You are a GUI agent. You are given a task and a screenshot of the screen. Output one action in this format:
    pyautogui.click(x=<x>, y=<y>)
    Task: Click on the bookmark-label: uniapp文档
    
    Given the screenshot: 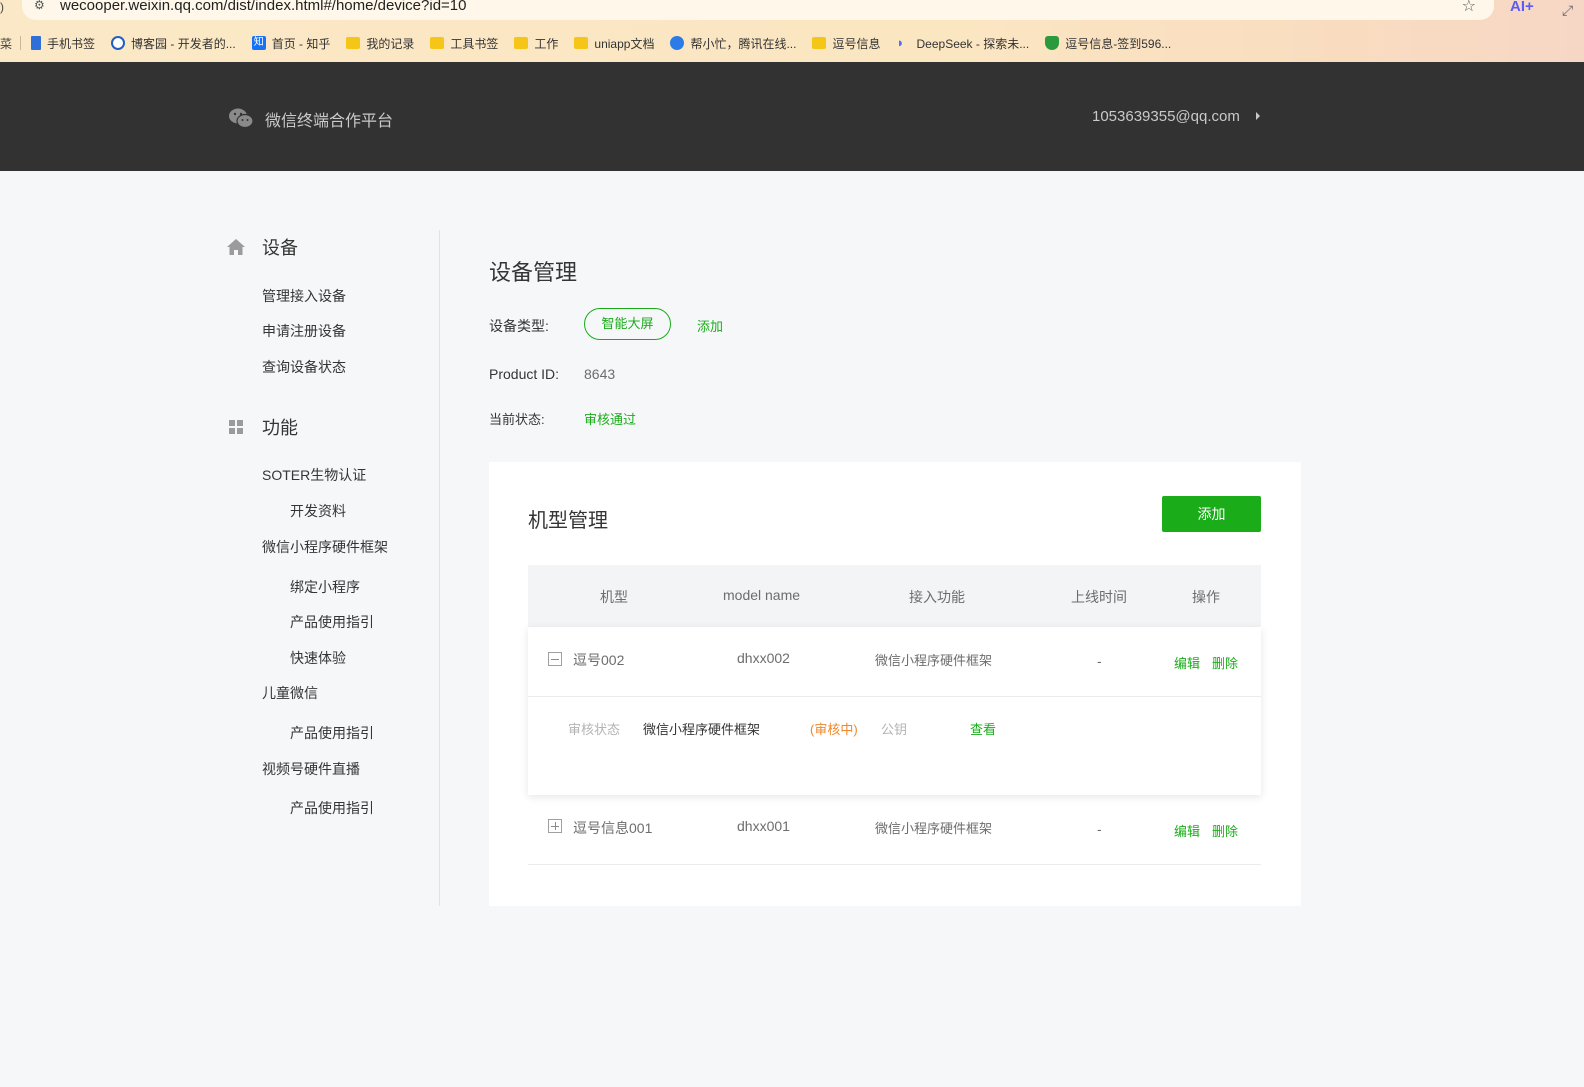 What is the action you would take?
    pyautogui.click(x=624, y=43)
    